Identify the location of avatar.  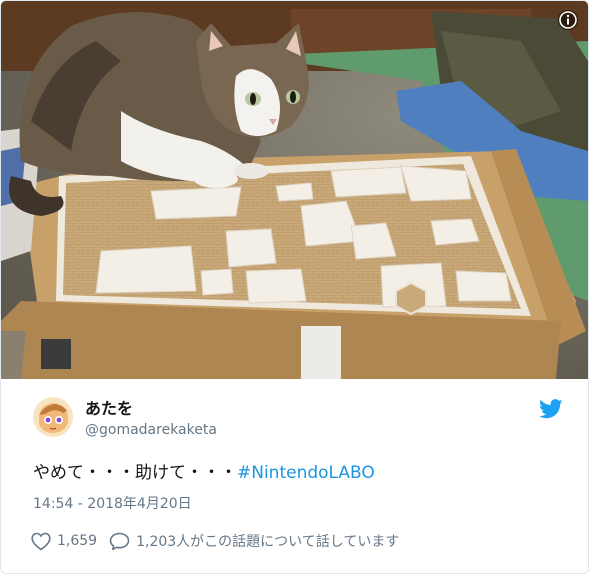
(53, 417).